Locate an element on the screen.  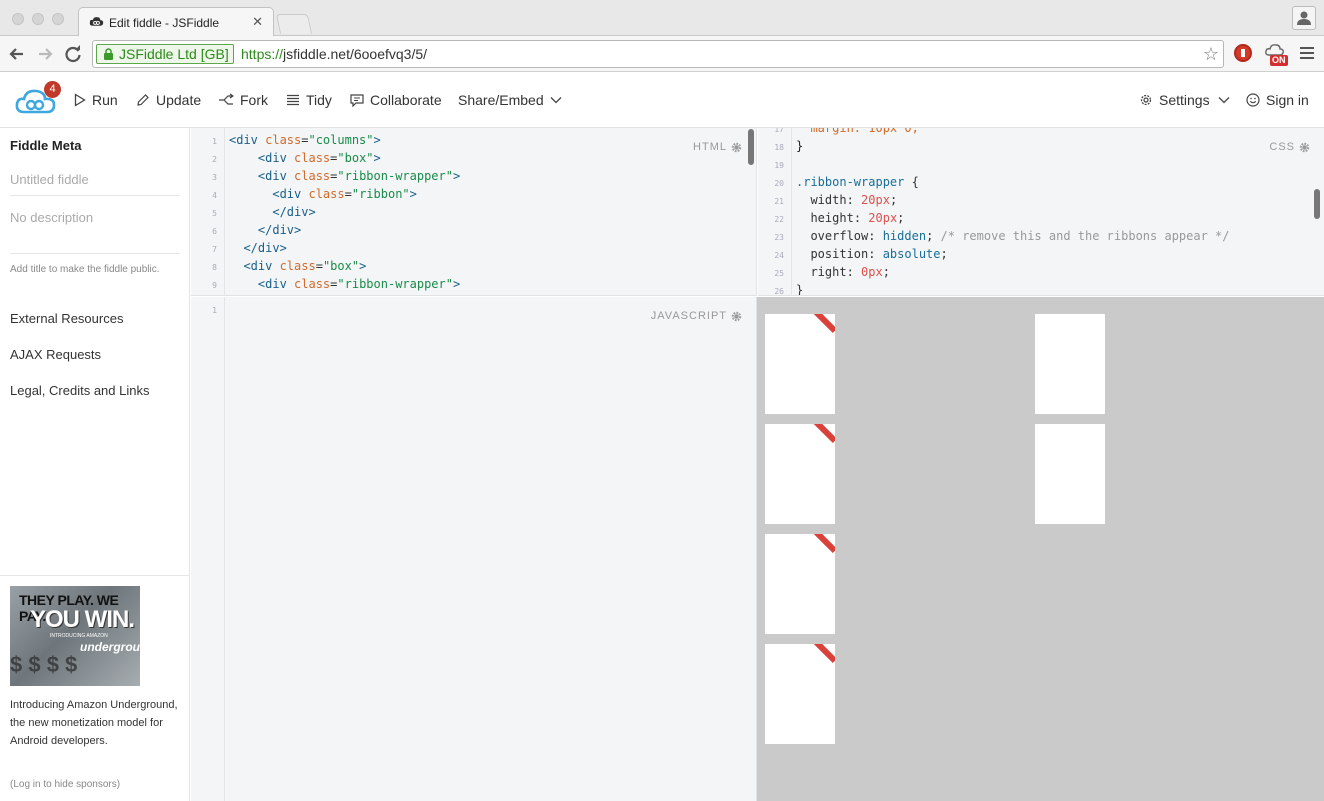
fiddle-meta-title: Fiddle Meta is located at coordinates (46, 145).